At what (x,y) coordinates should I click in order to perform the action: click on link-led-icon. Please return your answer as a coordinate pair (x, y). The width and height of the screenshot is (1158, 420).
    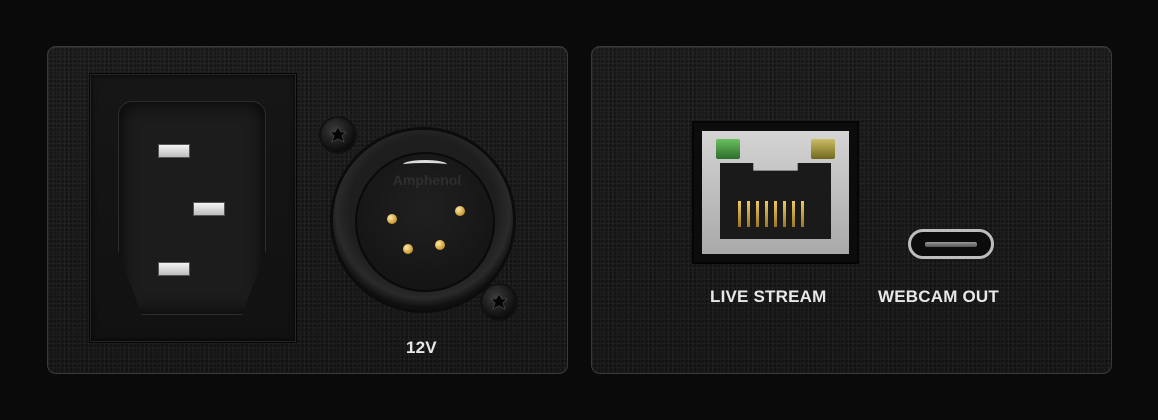
    Looking at the image, I should click on (728, 149).